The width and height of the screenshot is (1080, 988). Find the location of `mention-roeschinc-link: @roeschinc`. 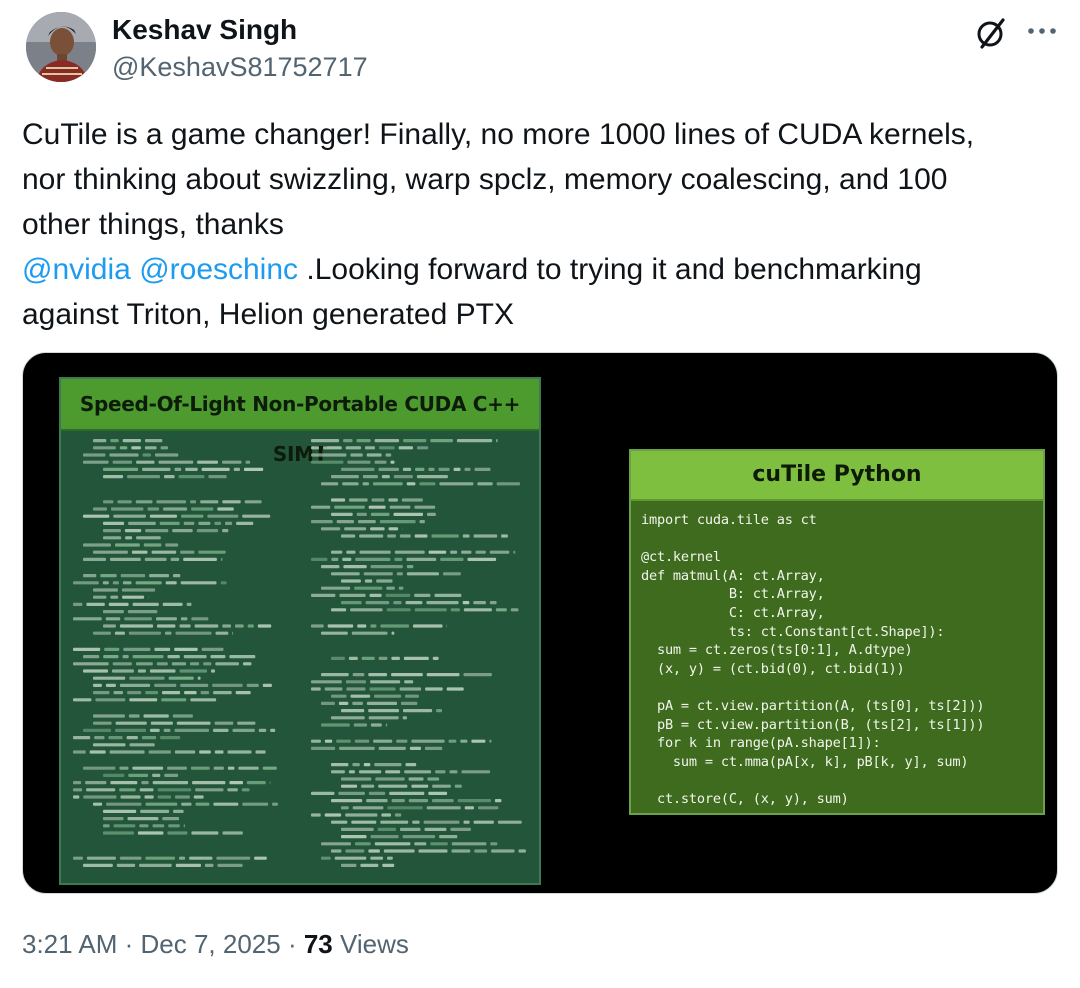

mention-roeschinc-link: @roeschinc is located at coordinates (218, 269).